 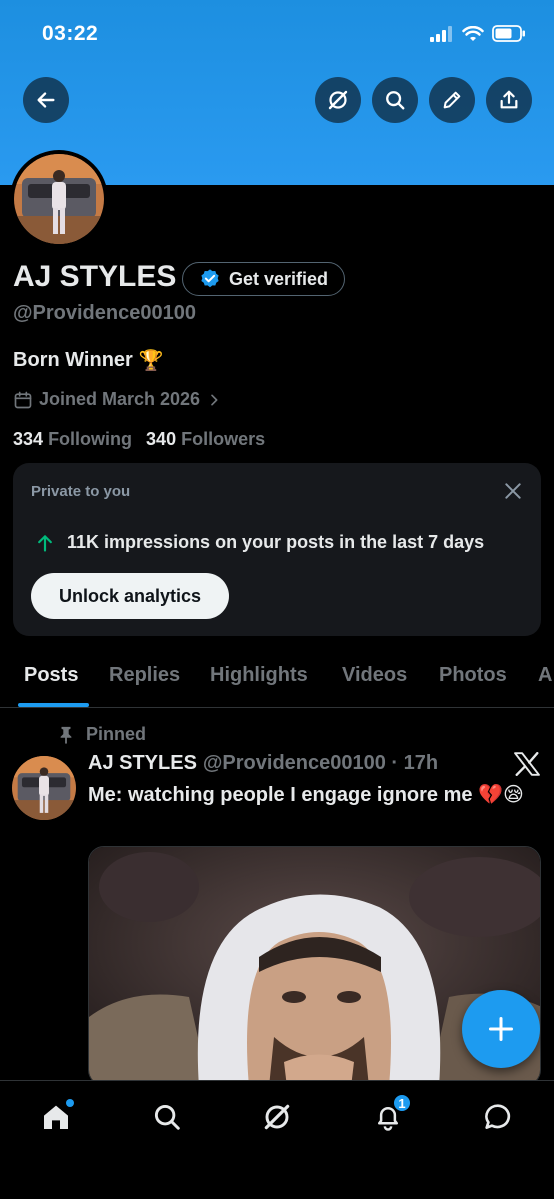 What do you see at coordinates (320, 763) in the screenshot?
I see `post-author-meta: @Providence00100 · 17h` at bounding box center [320, 763].